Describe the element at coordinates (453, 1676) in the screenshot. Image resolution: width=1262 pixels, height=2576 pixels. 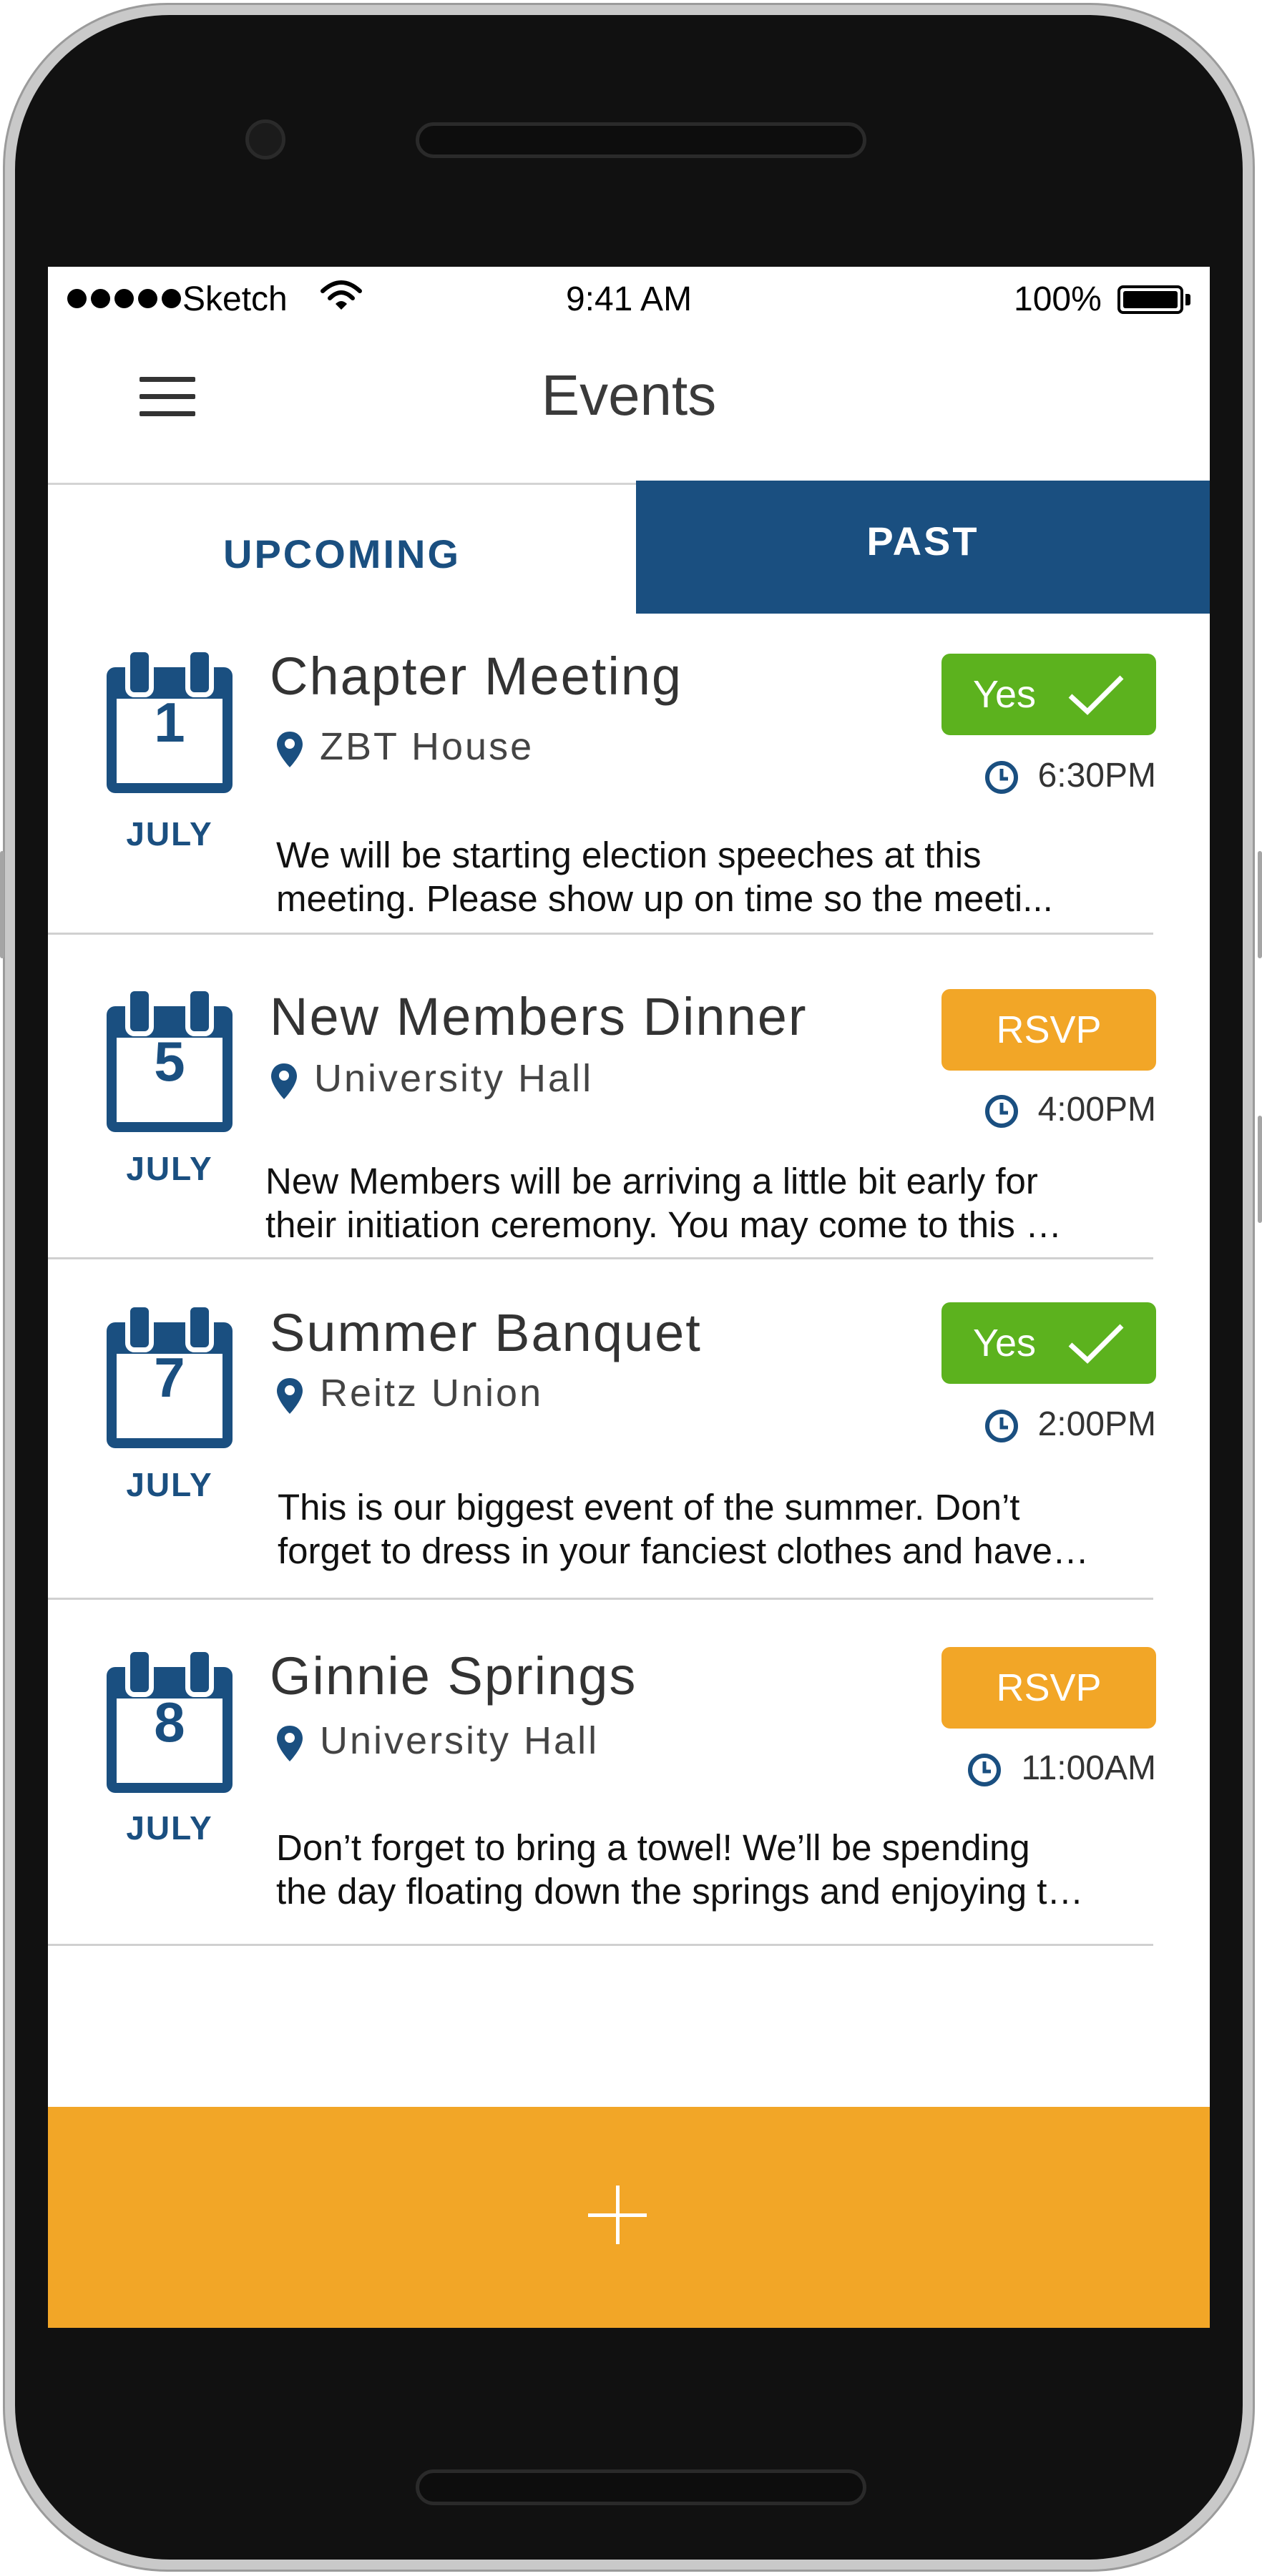
I see `event-title: Ginnie Springs` at that location.